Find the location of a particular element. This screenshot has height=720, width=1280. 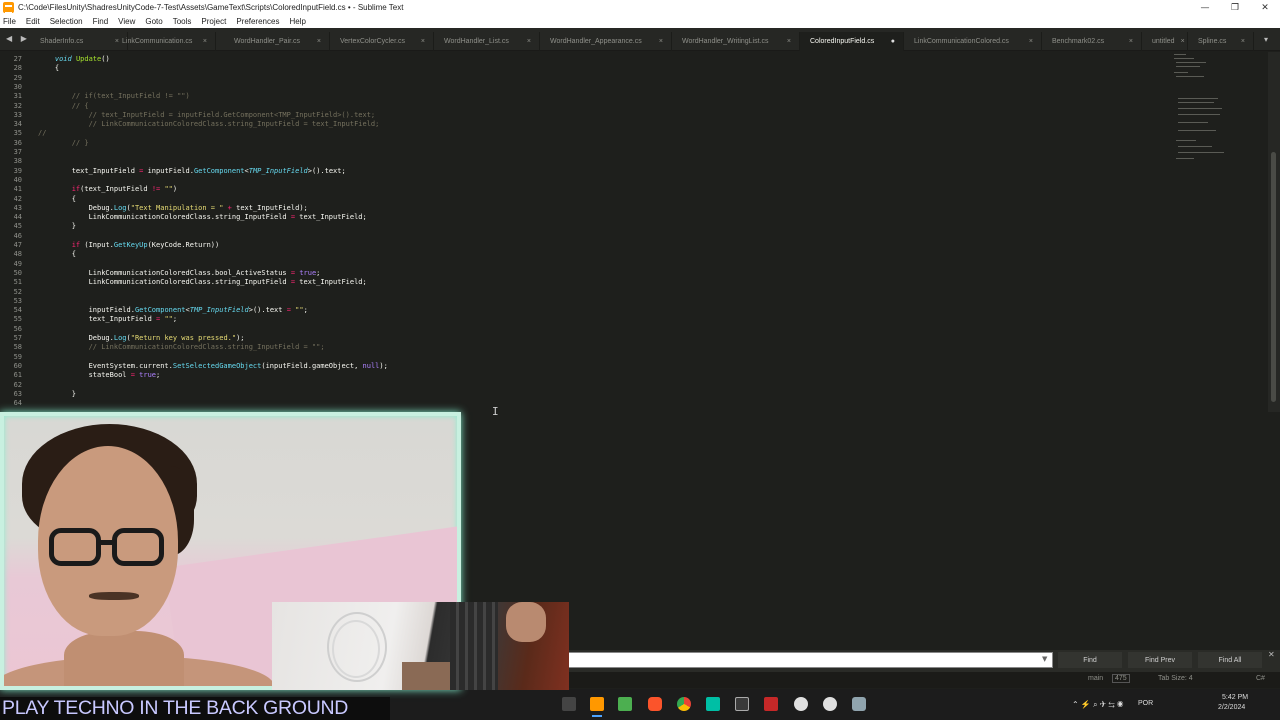

taskbar-app-icon is located at coordinates (569, 704).